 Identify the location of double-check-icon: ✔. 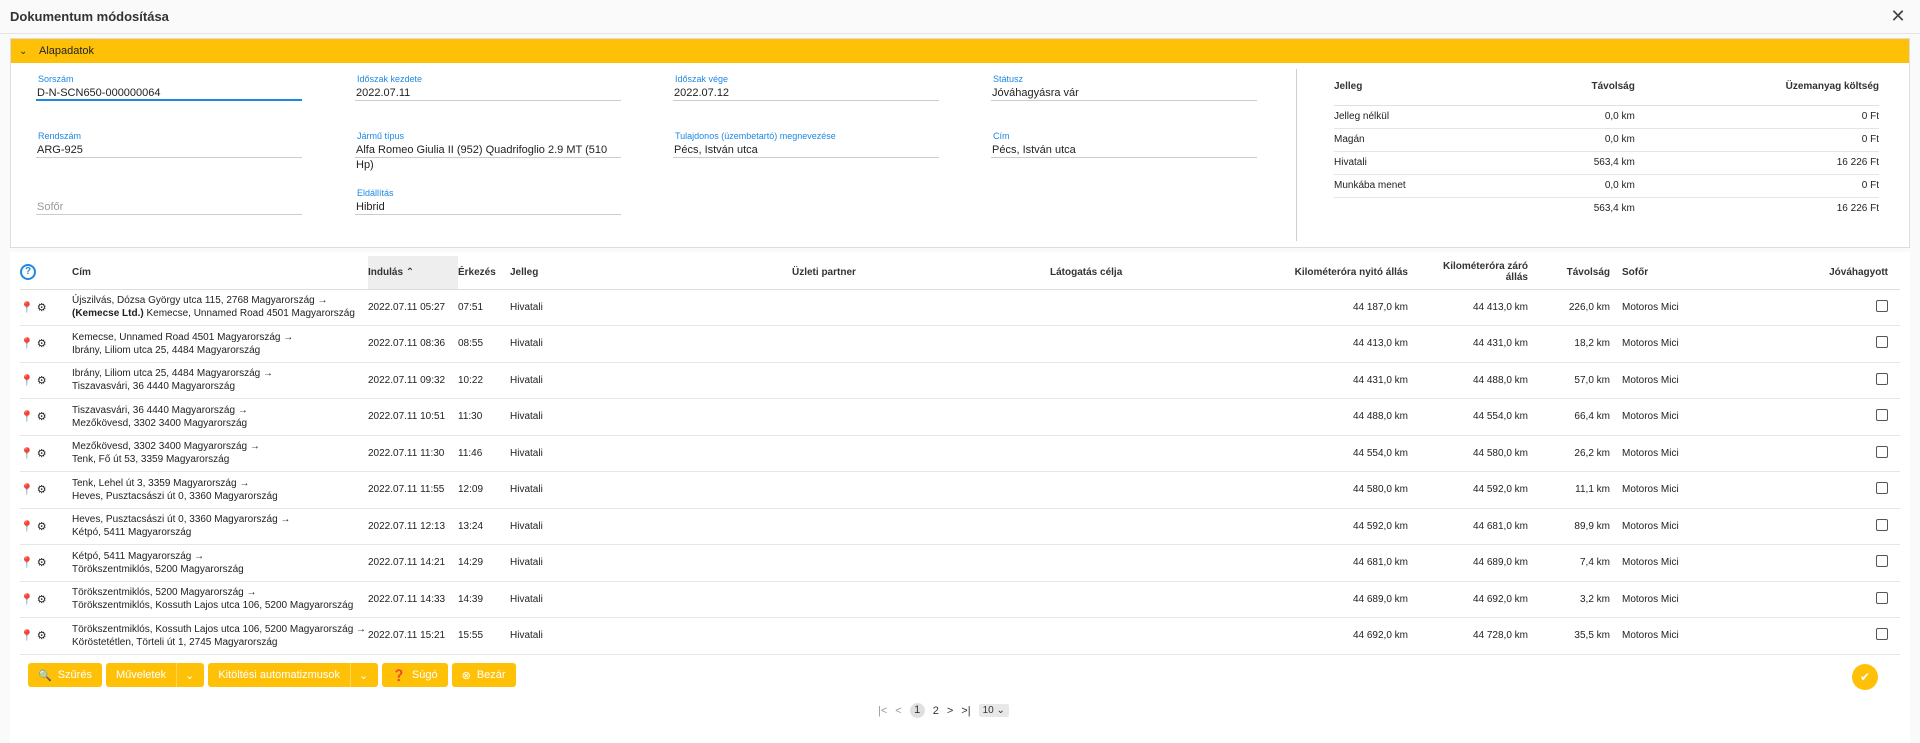
(1865, 677).